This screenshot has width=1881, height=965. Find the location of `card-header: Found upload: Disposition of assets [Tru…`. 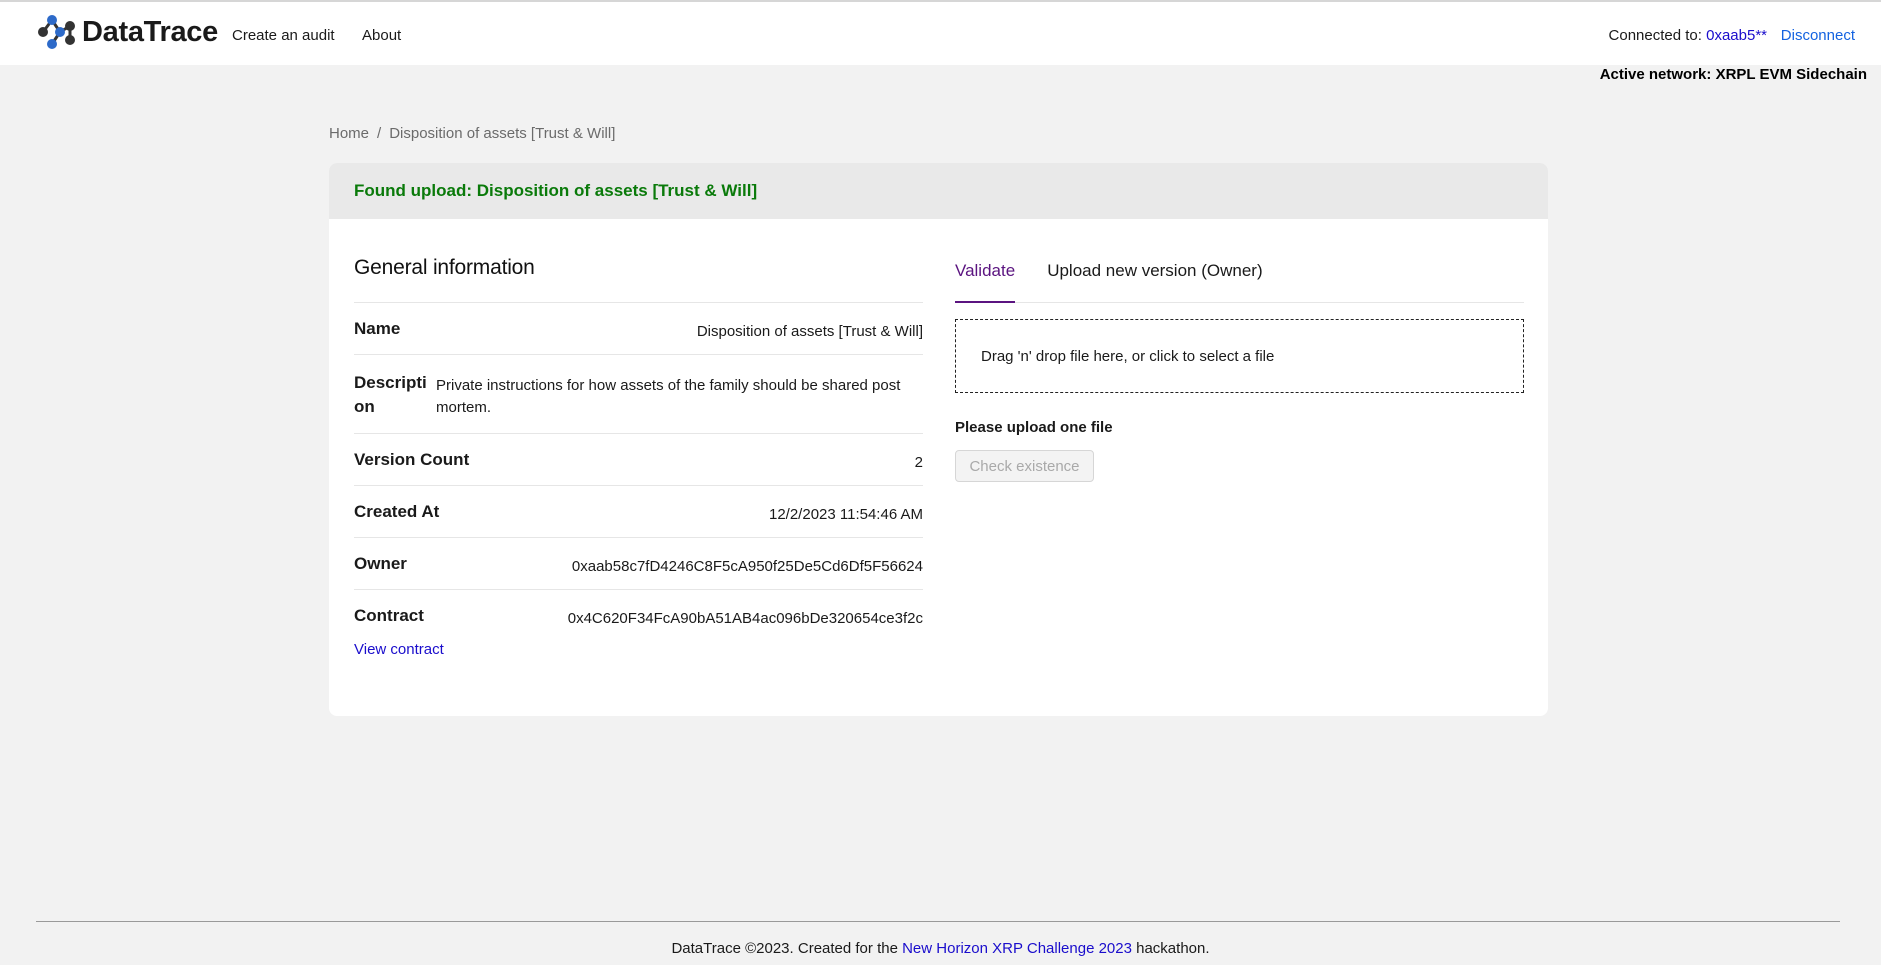

card-header: Found upload: Disposition of assets [Tru… is located at coordinates (938, 191).